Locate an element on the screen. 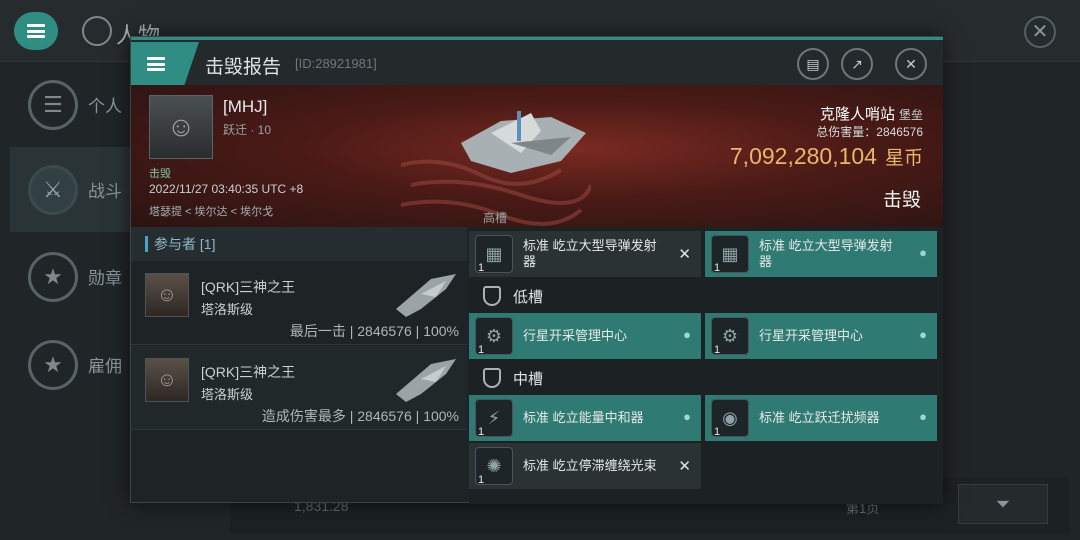 Image resolution: width=1080 pixels, height=540 pixels. participant-row: ☺ [QRK]三神之王 塔洛斯级 最后一击 | 2846576 | 100% is located at coordinates (299, 303).